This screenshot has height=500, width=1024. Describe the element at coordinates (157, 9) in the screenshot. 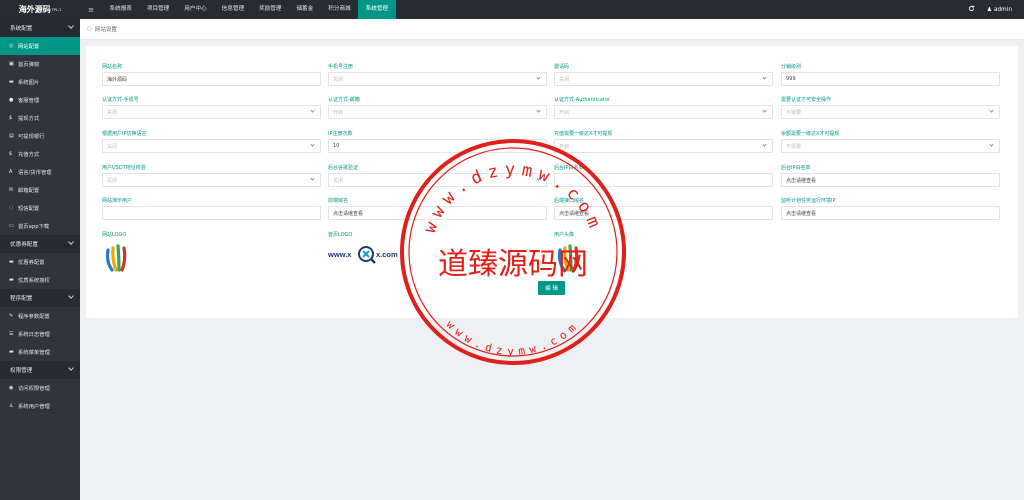

I see `nav-item-projects: 项目管理` at that location.